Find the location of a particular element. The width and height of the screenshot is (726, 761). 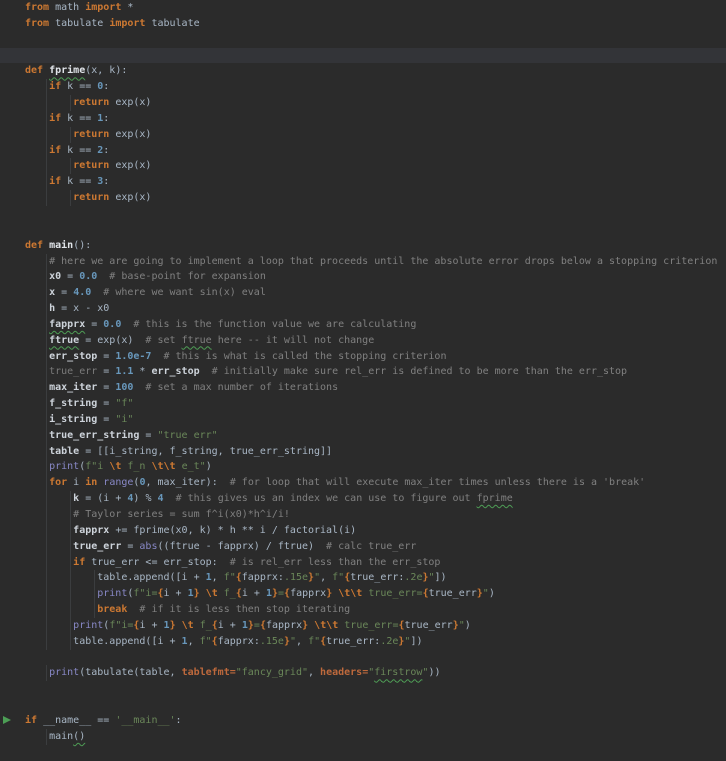

code-token: true_err: is located at coordinates (377, 578).